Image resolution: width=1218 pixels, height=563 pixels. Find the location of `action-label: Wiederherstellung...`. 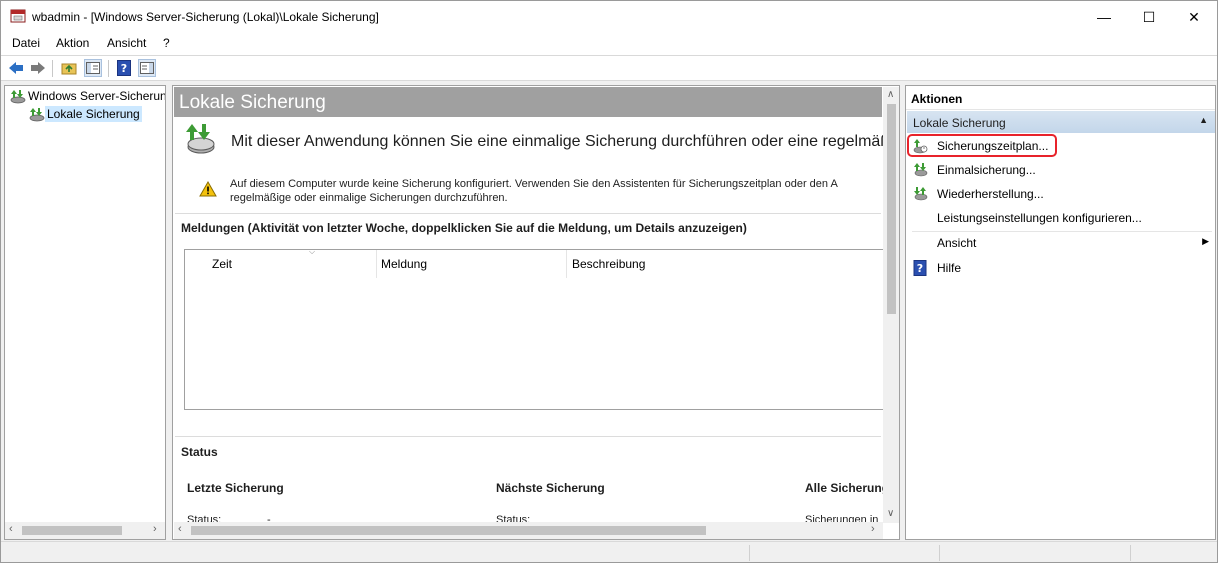

action-label: Wiederherstellung... is located at coordinates (990, 194).